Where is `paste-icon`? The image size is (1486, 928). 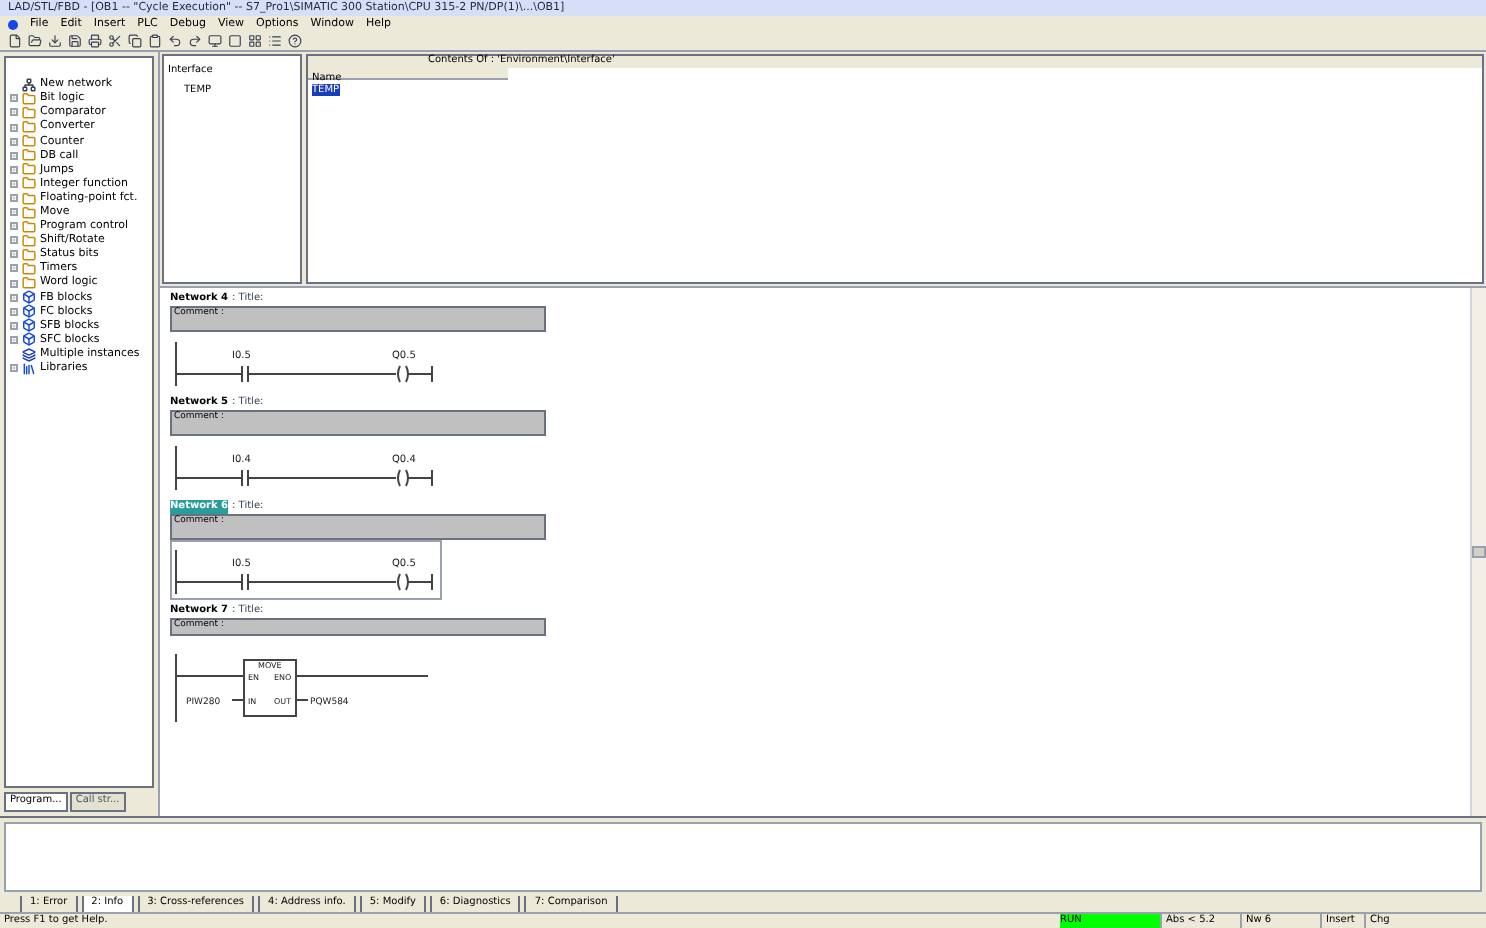
paste-icon is located at coordinates (155, 41).